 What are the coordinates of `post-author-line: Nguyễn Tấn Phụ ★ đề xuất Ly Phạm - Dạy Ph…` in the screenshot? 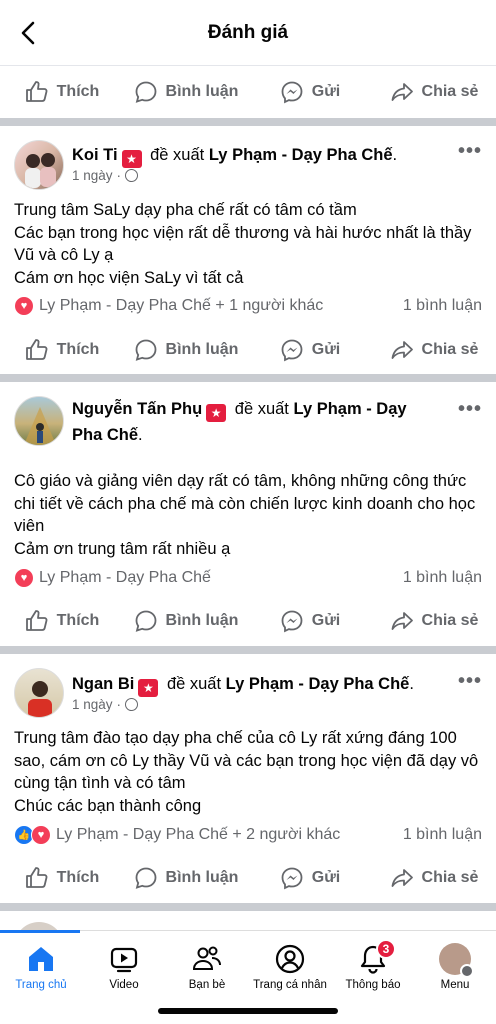 It's located at (239, 422).